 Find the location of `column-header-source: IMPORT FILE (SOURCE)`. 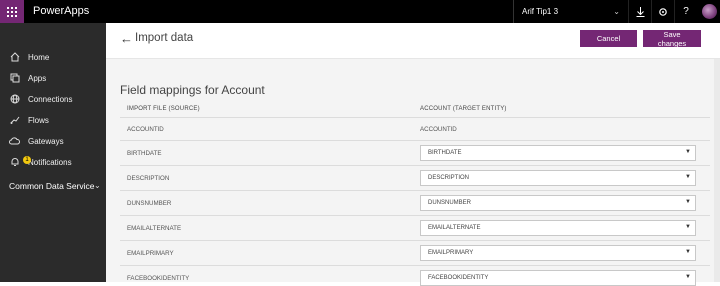

column-header-source: IMPORT FILE (SOURCE) is located at coordinates (163, 109).